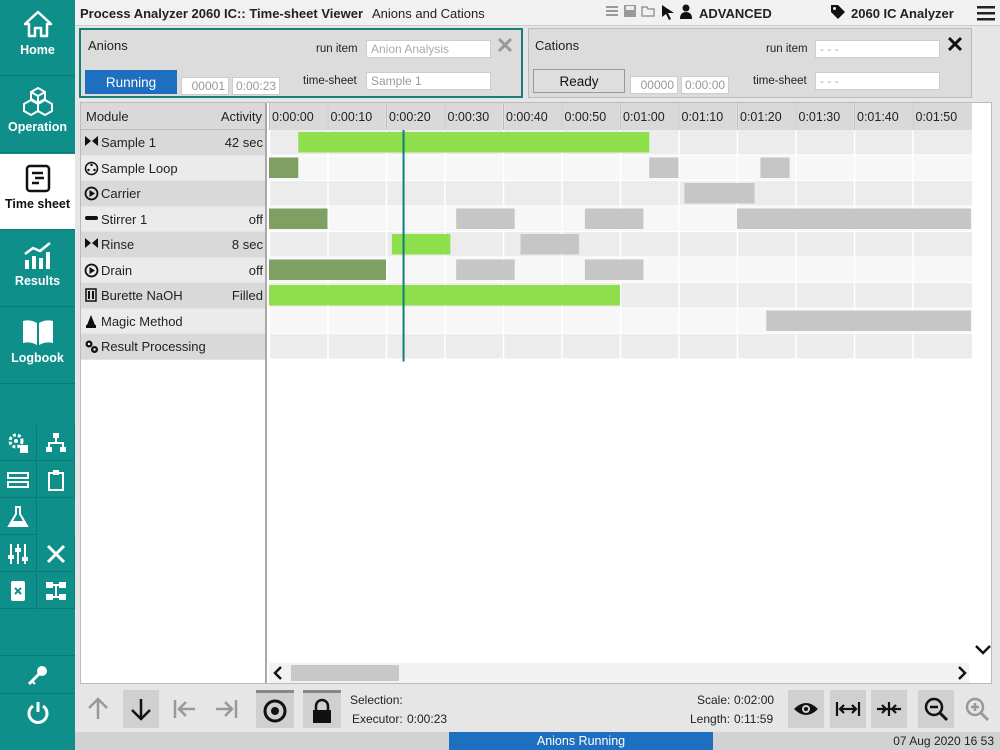 The height and width of the screenshot is (750, 1000). What do you see at coordinates (243, 142) in the screenshot?
I see `module-activity: 42 sec` at bounding box center [243, 142].